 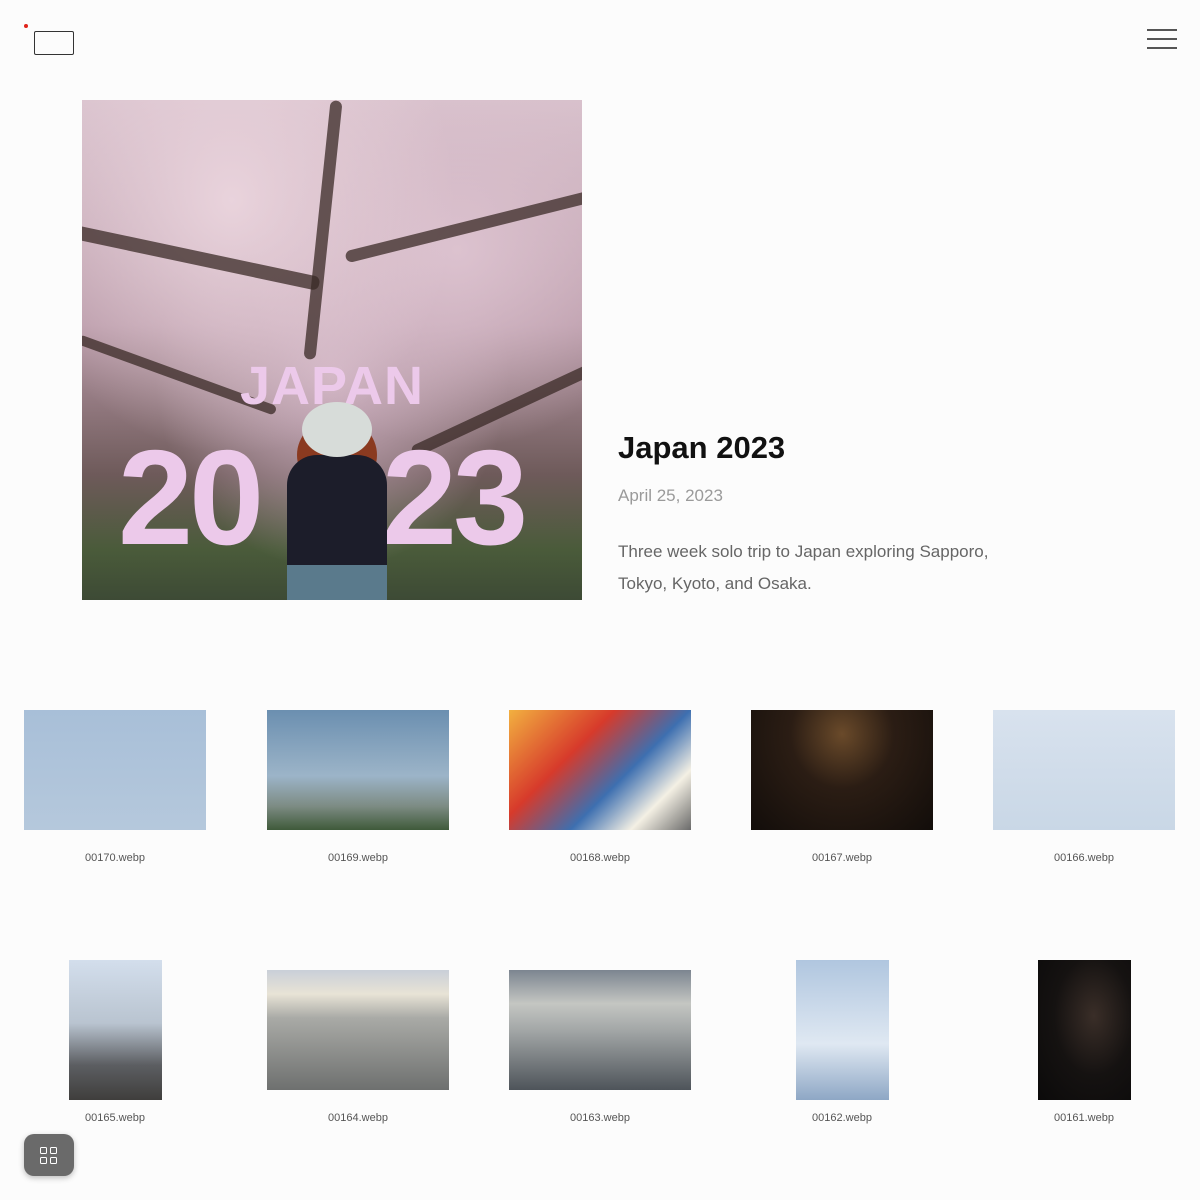 I want to click on cover-year-right: 23, so click(x=455, y=497).